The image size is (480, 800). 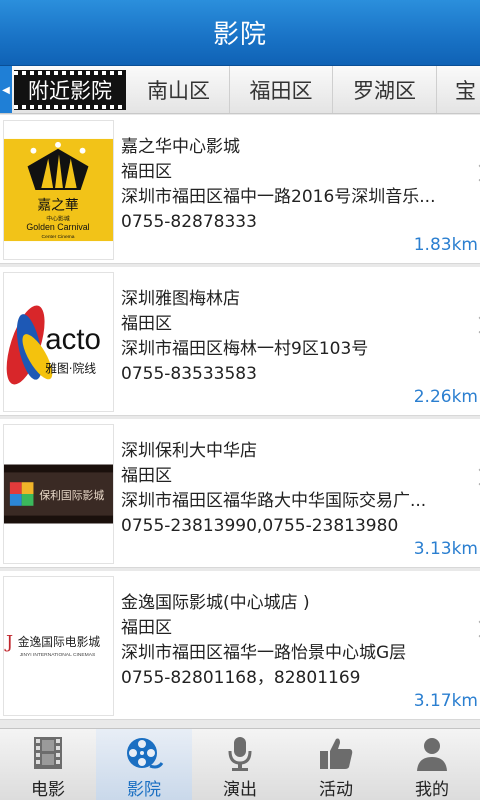 What do you see at coordinates (445, 701) in the screenshot?
I see `cinema-distance: 3.17km` at bounding box center [445, 701].